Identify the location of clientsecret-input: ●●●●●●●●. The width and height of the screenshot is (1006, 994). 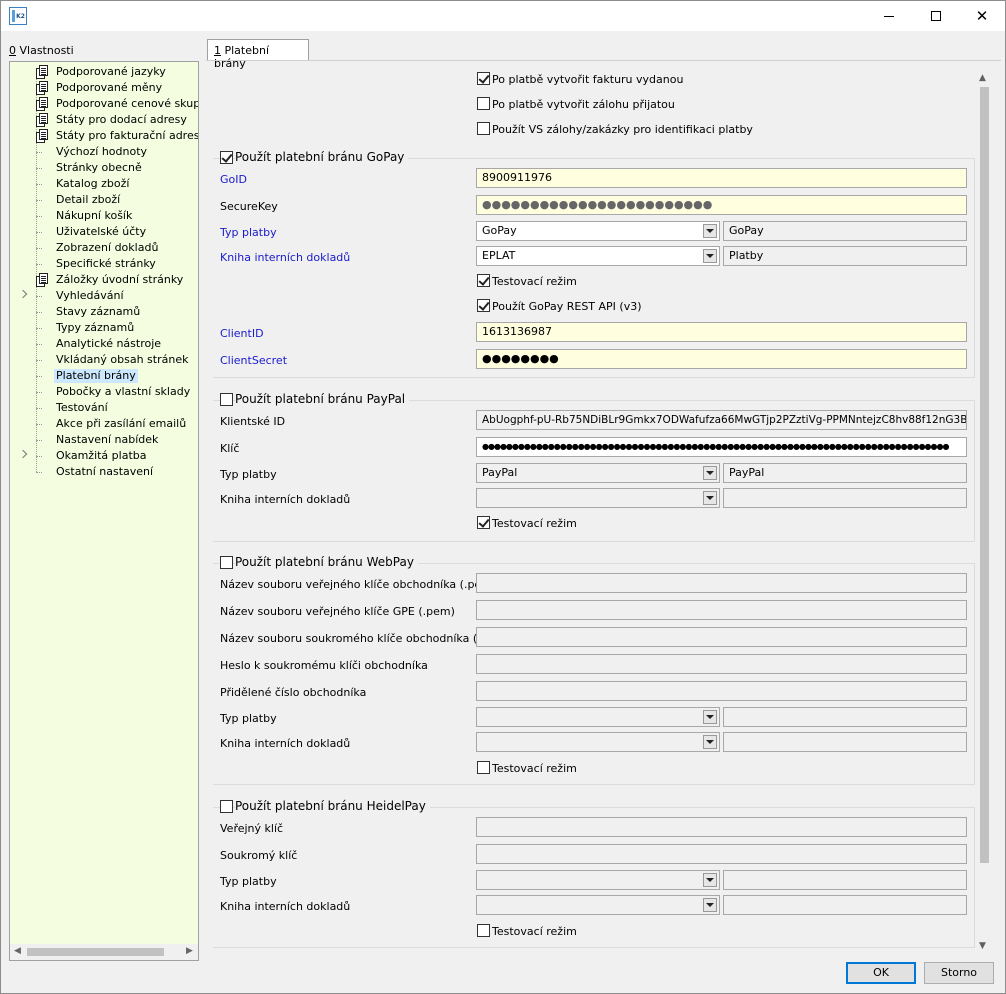
(721, 359).